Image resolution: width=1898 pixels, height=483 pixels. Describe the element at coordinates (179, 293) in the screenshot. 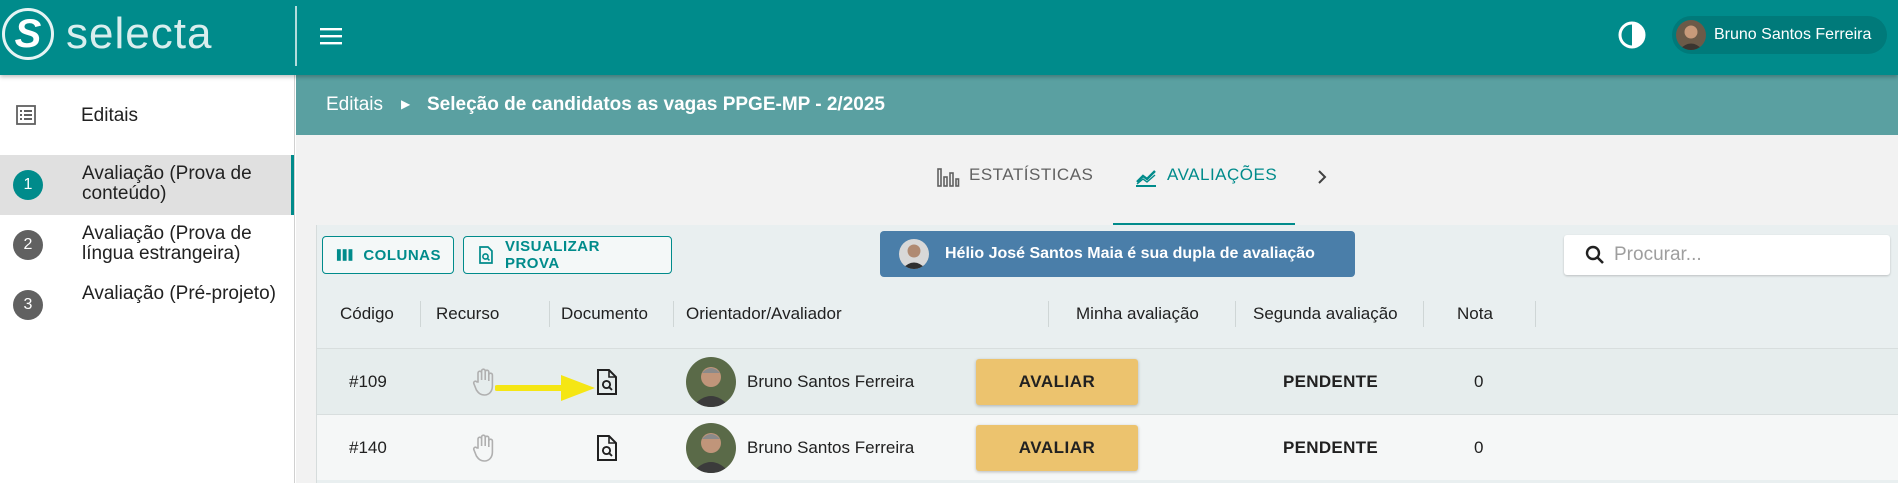

I see `step-label: Avaliação (Pré-projeto)` at that location.